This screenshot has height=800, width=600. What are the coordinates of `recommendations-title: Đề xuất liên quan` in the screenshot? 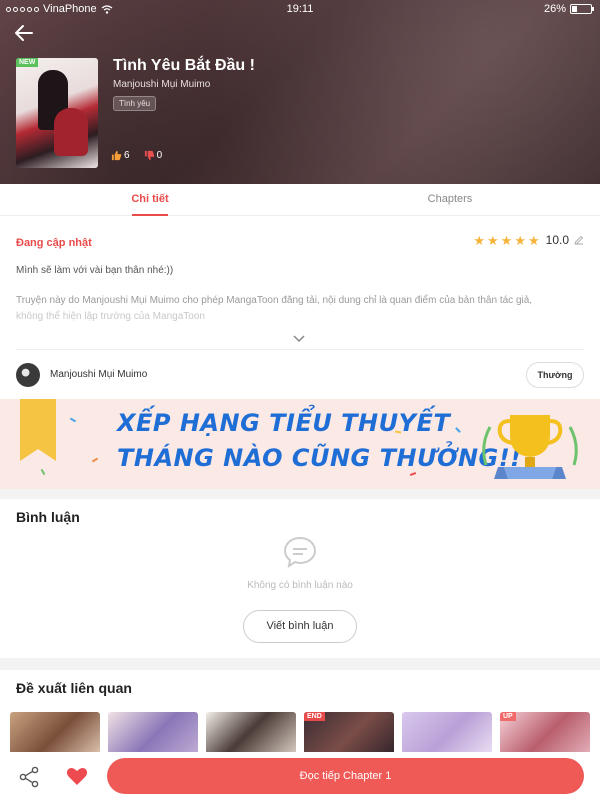 It's located at (74, 688).